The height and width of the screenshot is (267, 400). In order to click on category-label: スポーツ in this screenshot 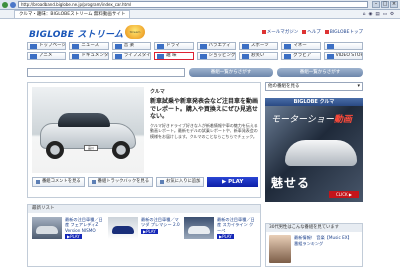, I will do `click(259, 45)`.